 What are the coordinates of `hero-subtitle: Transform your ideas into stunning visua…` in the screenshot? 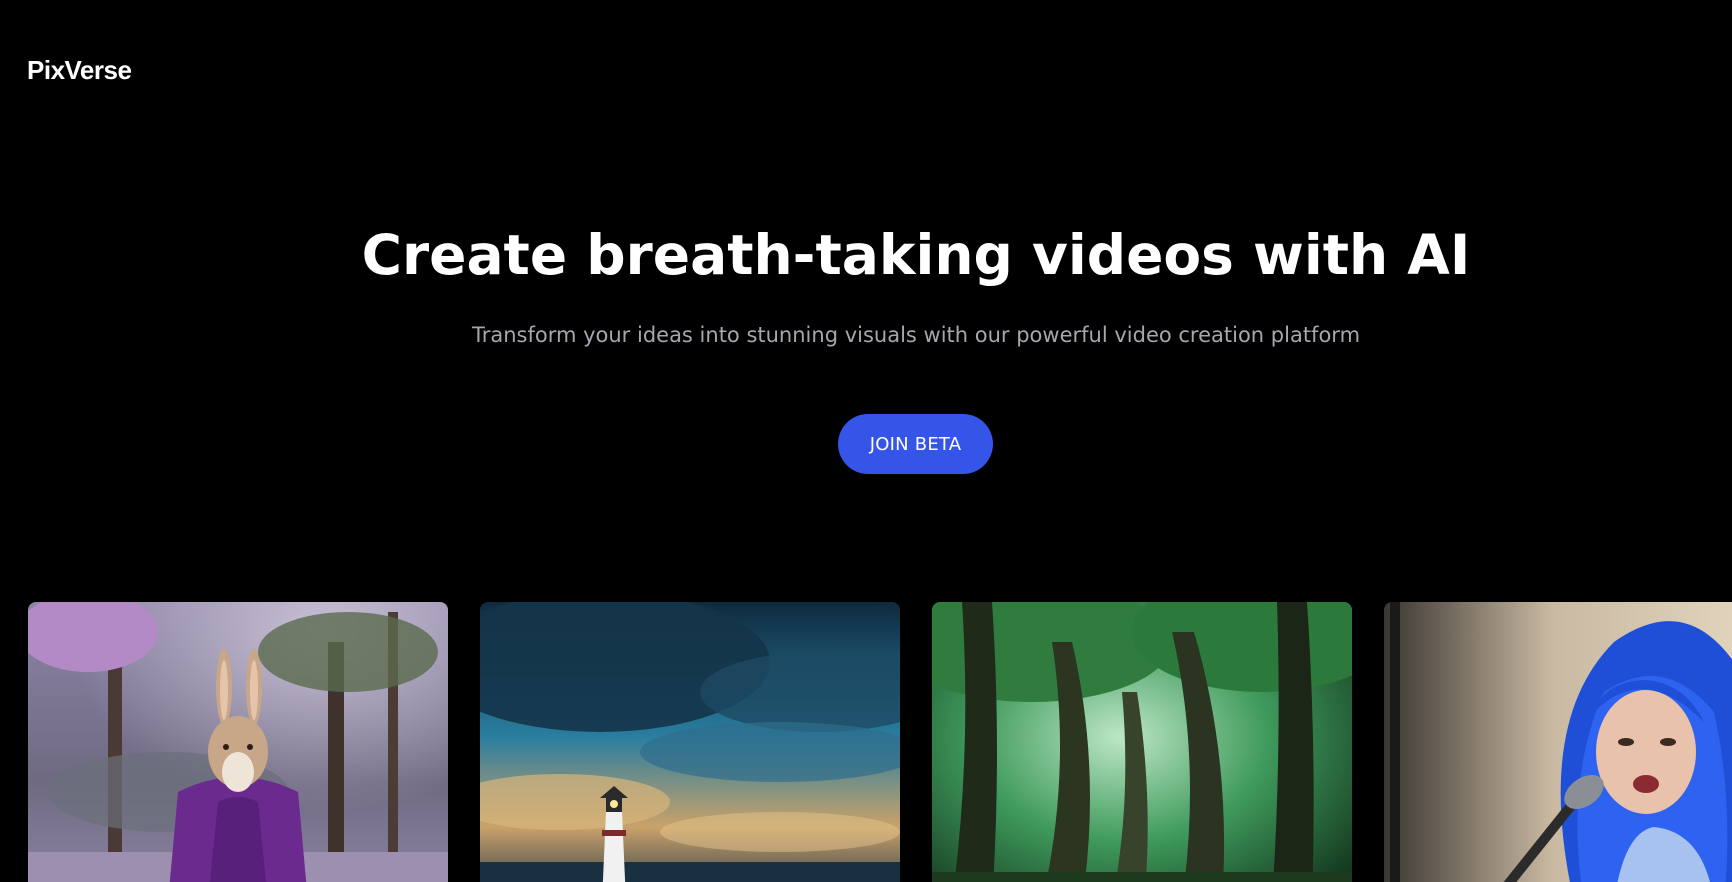 It's located at (916, 335).